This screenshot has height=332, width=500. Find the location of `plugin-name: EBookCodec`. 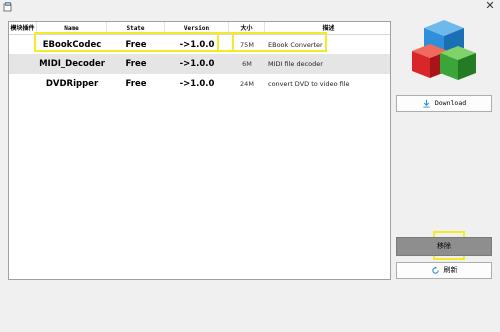

plugin-name: EBookCodec is located at coordinates (72, 45).